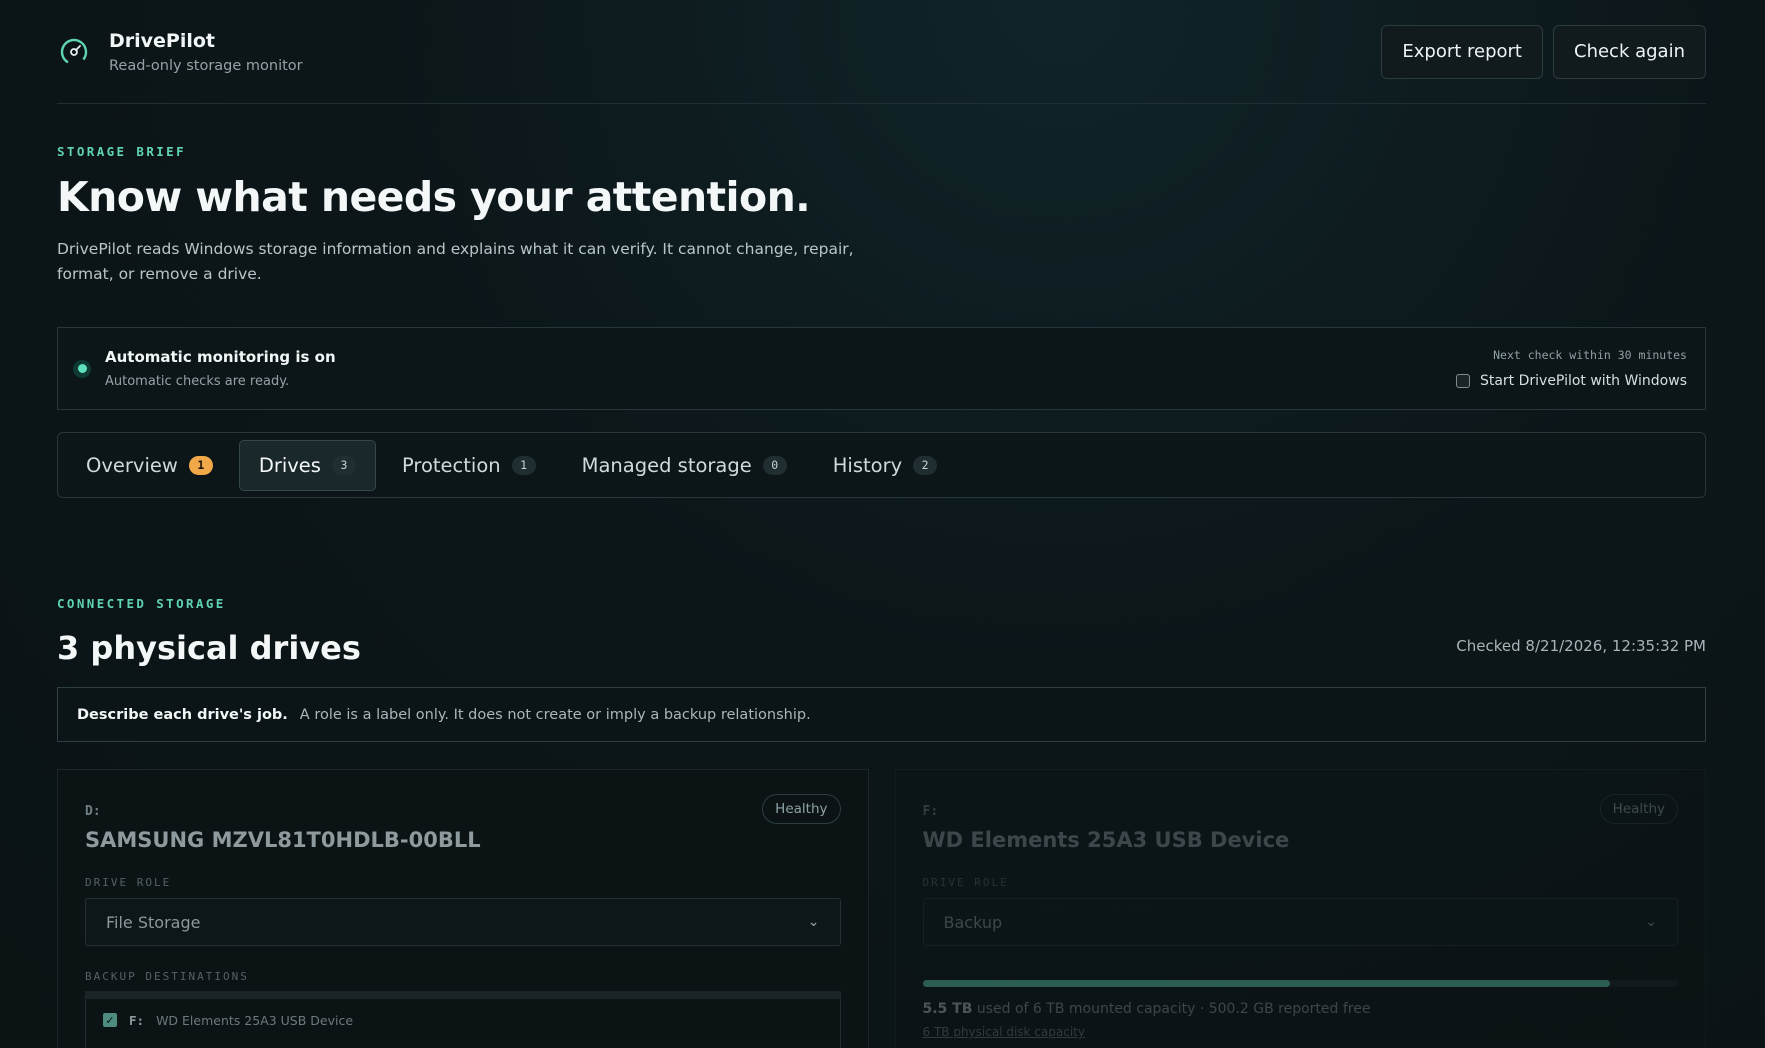 This screenshot has height=1048, width=1765. I want to click on monitoring-subtitle: Automatic checks are ready., so click(197, 381).